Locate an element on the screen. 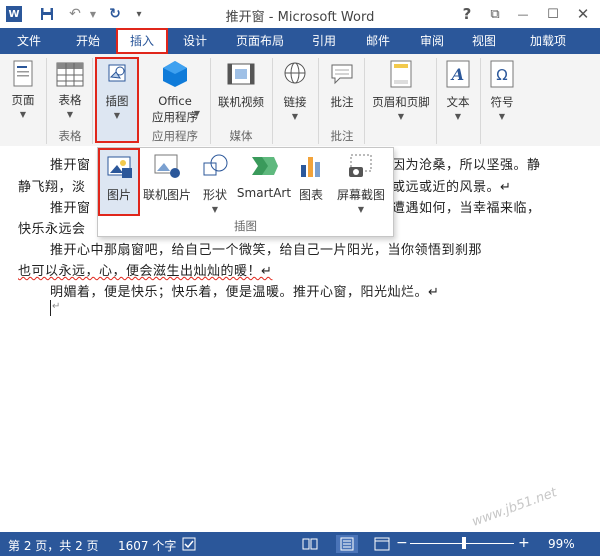  film-icon is located at coordinates (241, 75).